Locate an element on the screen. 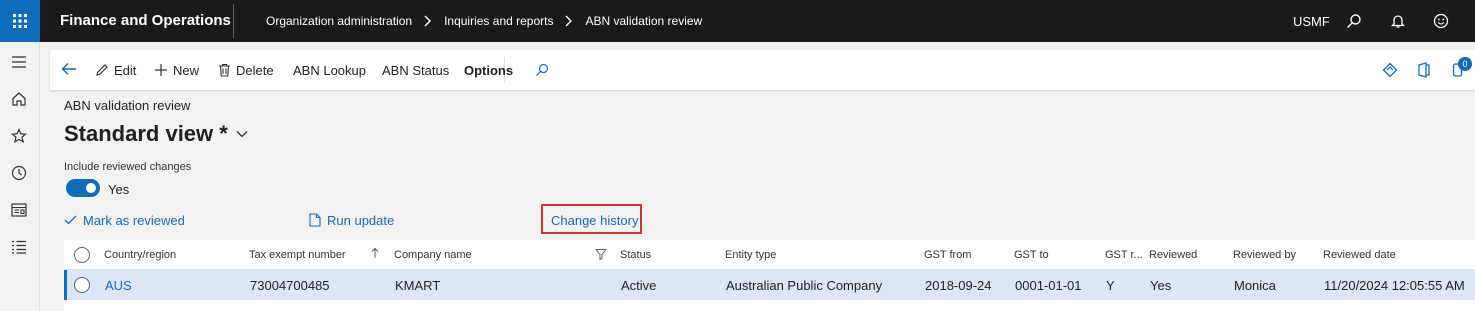 Image resolution: width=1475 pixels, height=311 pixels. select-all-radio is located at coordinates (82, 255).